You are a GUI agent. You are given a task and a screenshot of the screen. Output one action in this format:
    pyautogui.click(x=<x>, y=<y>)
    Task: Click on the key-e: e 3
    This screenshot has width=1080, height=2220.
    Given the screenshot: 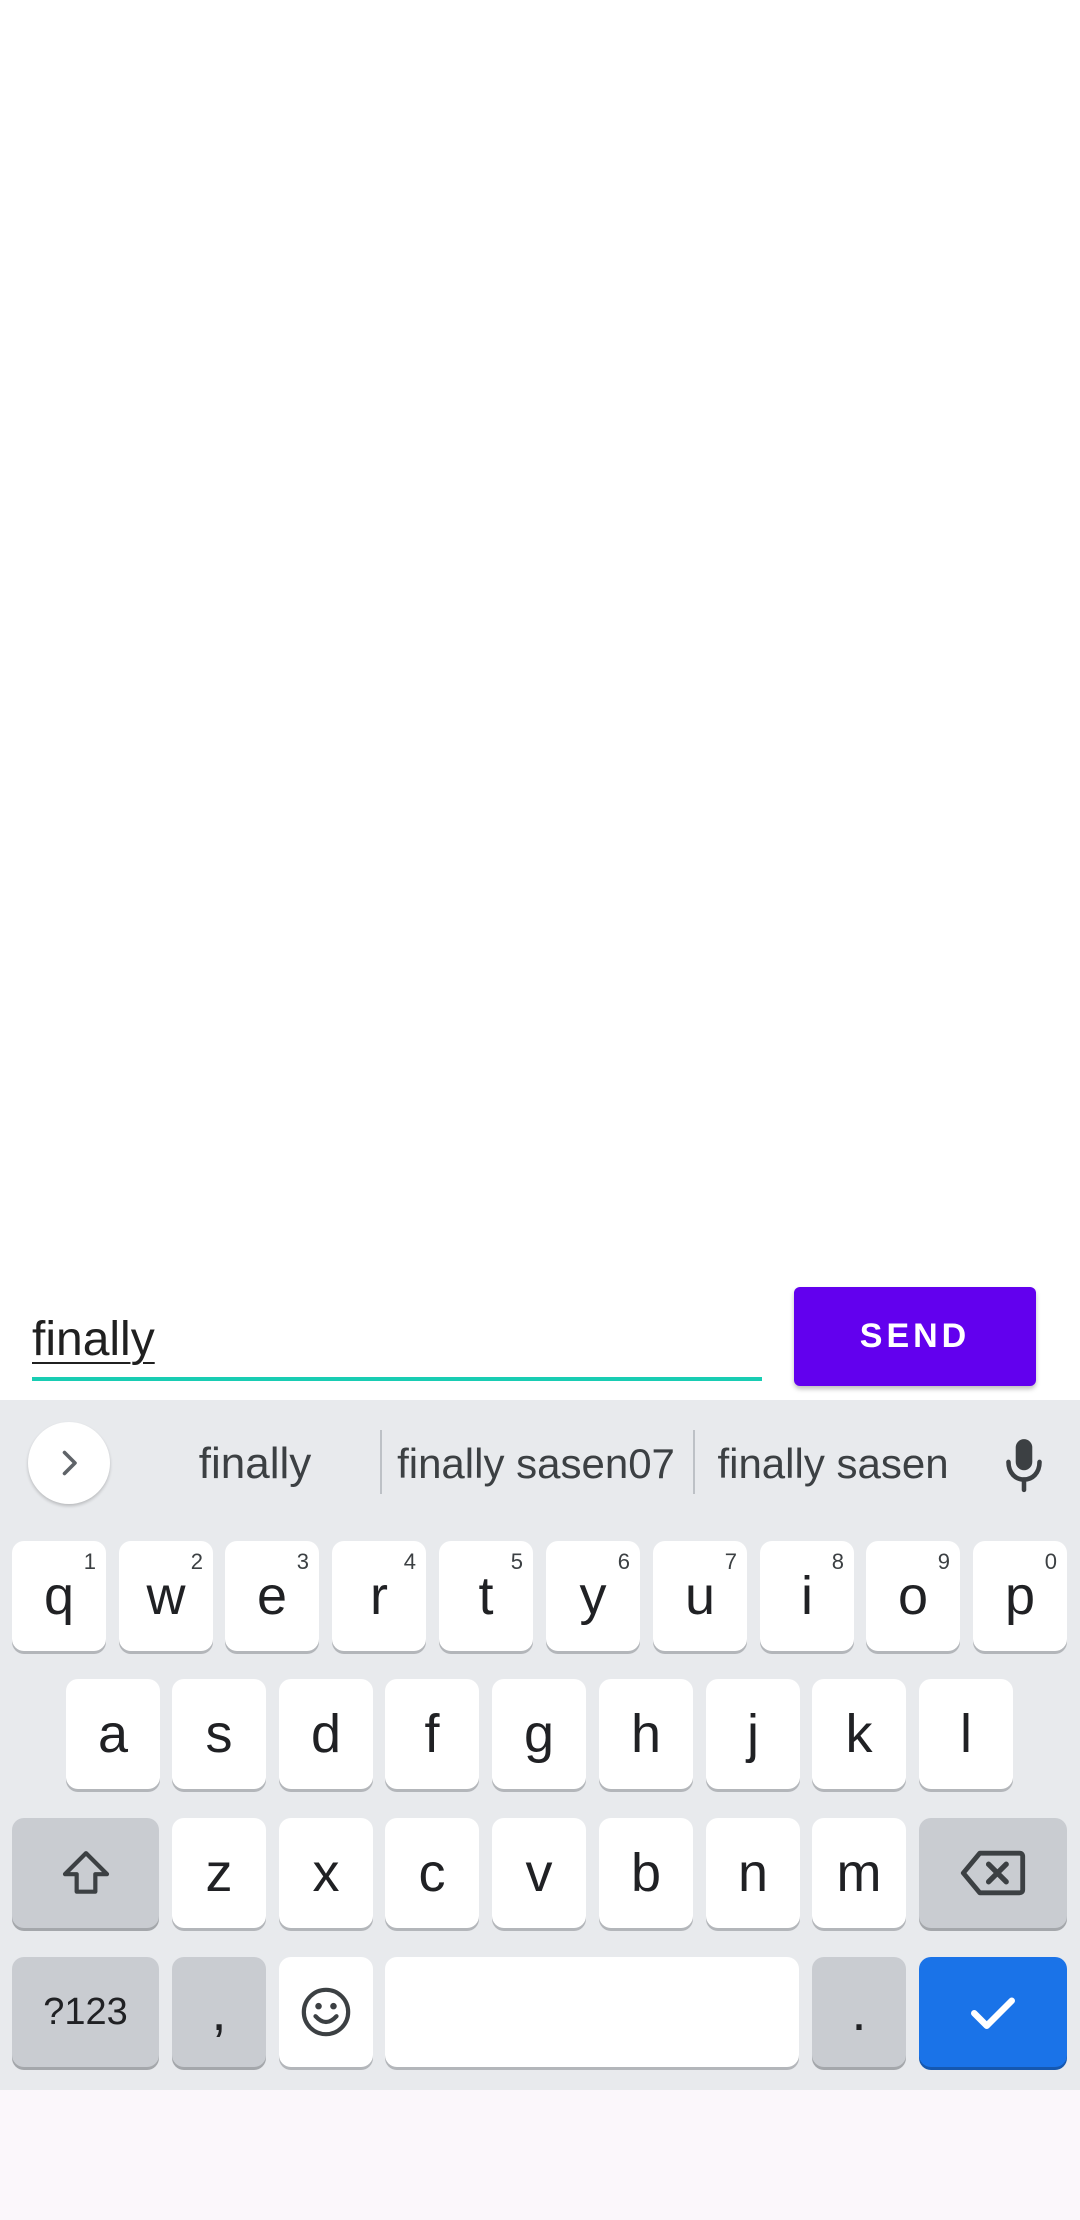 What is the action you would take?
    pyautogui.click(x=272, y=1596)
    